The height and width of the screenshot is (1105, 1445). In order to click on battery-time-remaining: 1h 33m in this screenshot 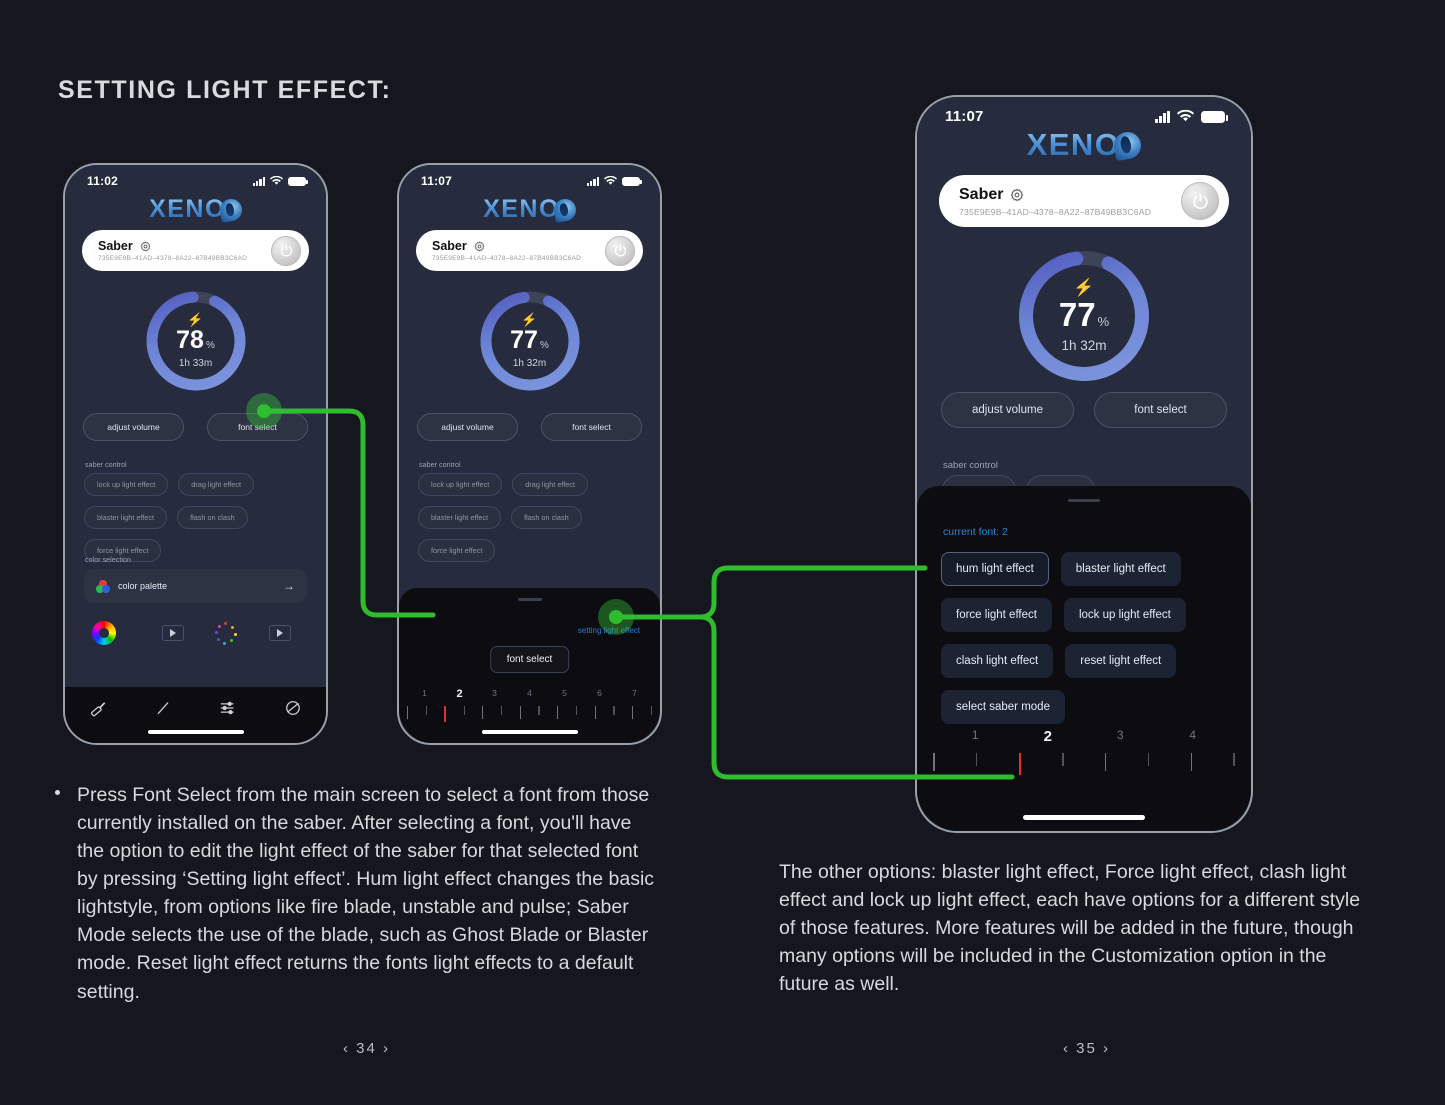, I will do `click(195, 363)`.